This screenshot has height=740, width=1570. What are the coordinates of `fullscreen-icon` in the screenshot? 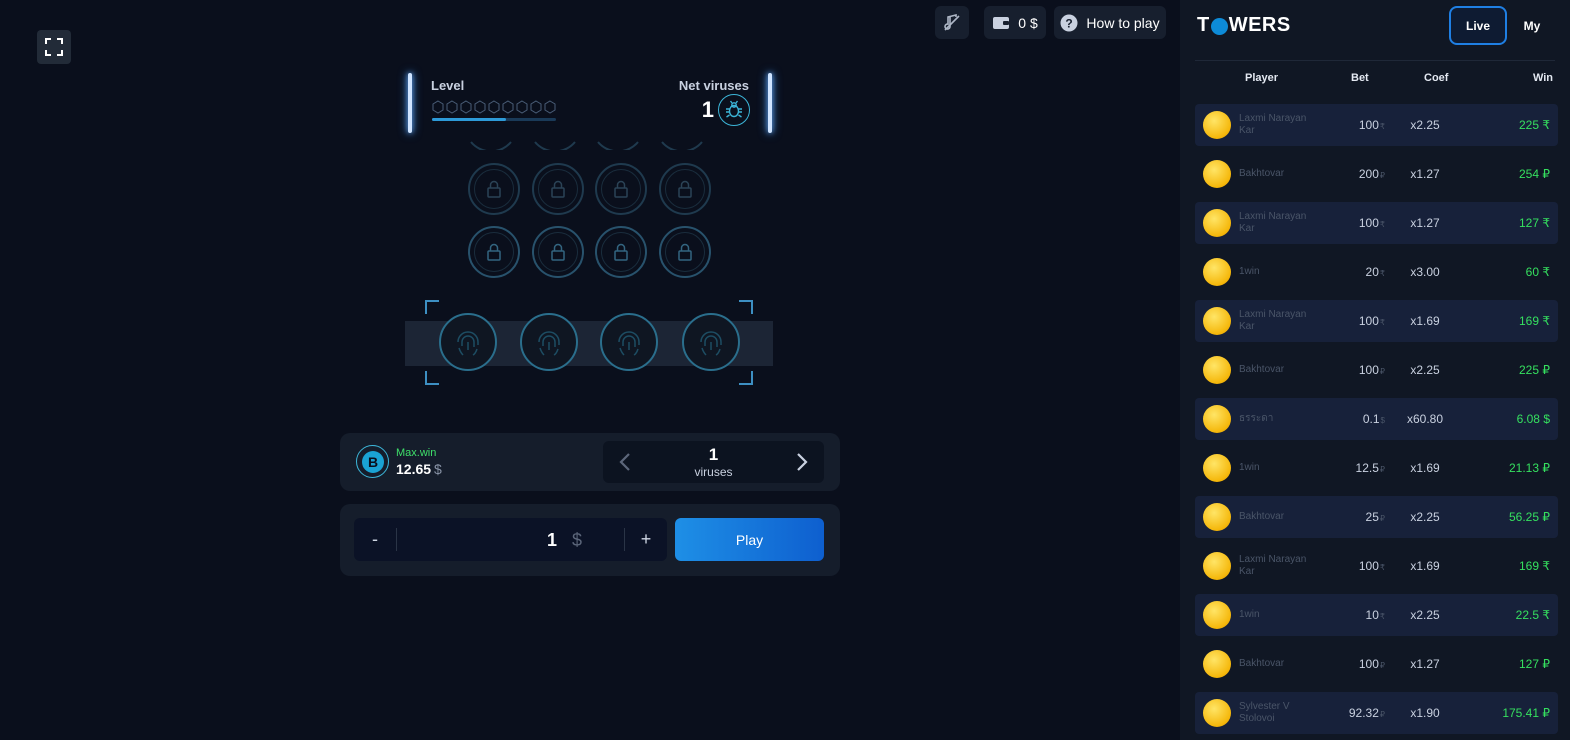 It's located at (54, 47).